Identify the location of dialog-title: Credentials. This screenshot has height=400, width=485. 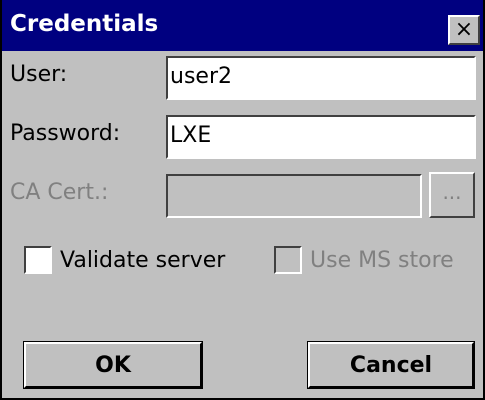
(84, 24).